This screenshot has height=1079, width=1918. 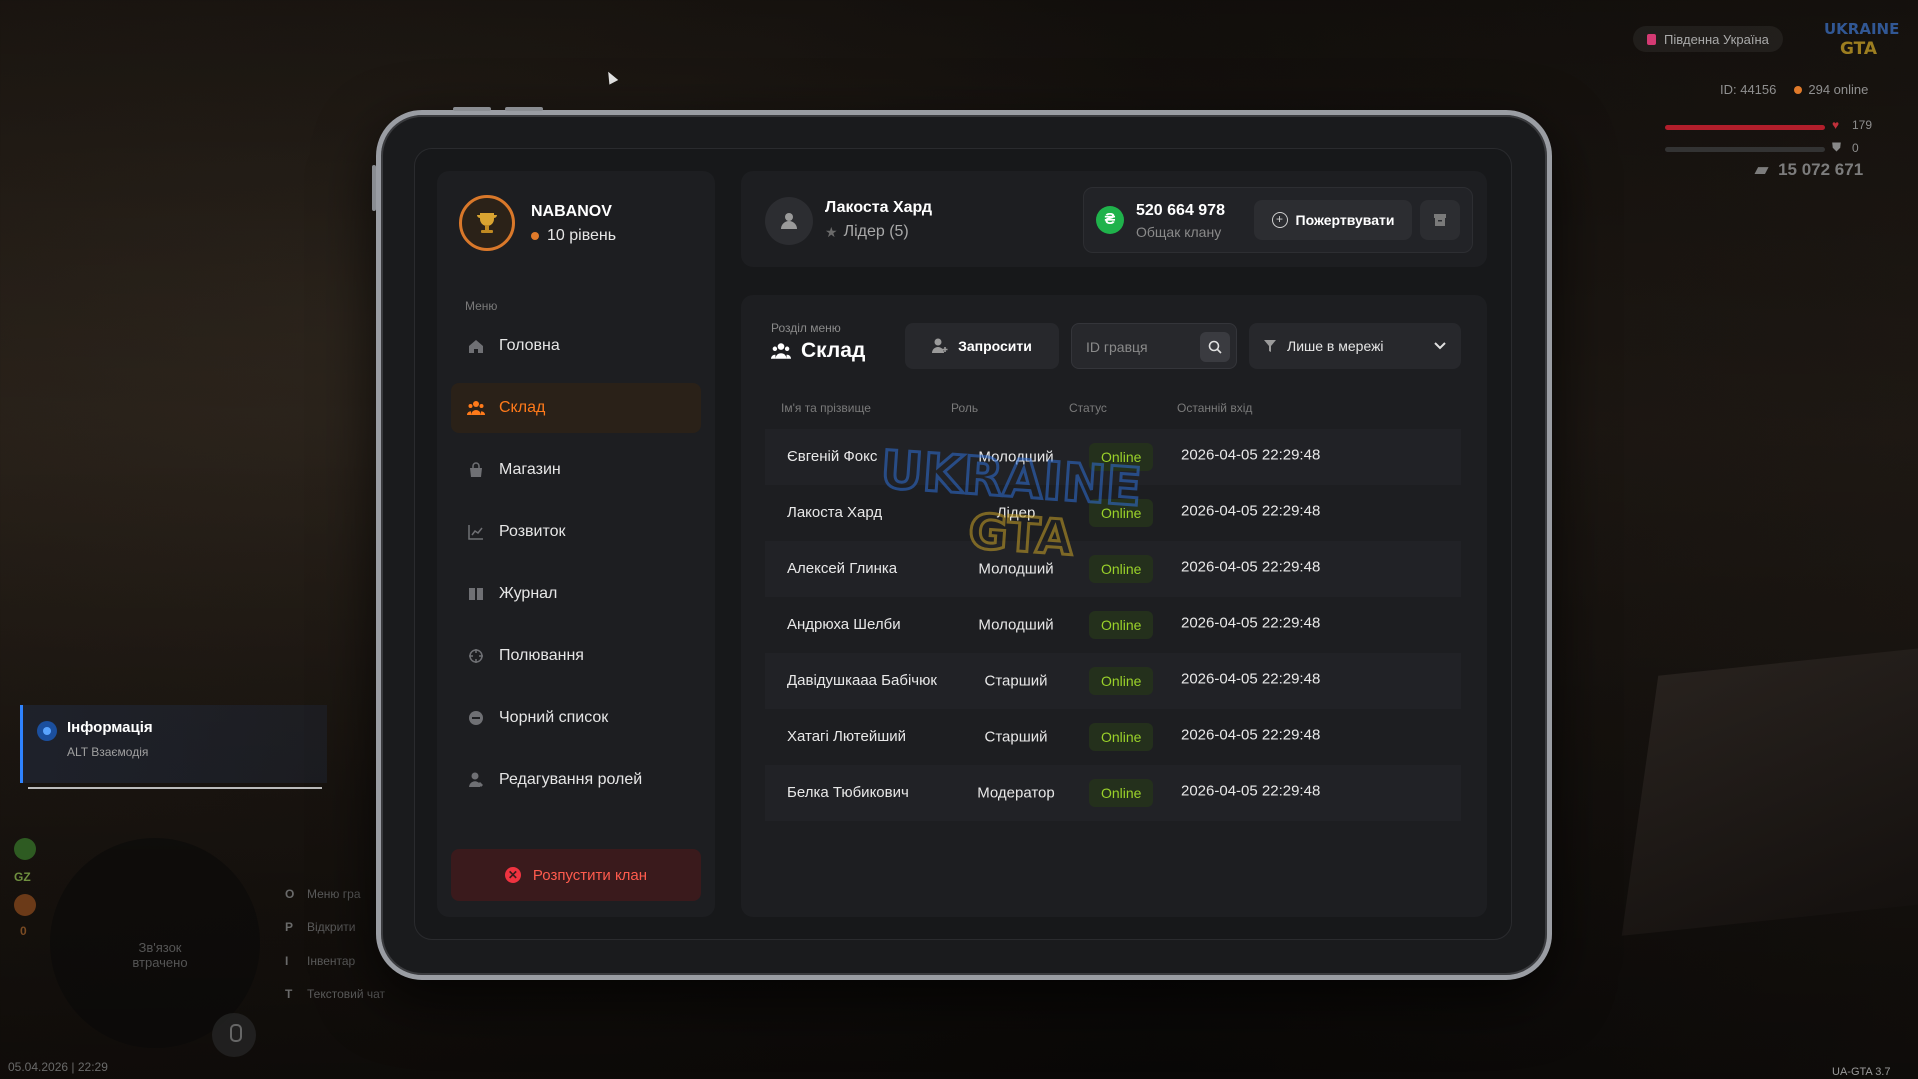 What do you see at coordinates (512, 875) in the screenshot?
I see `close-circle-icon: ✕` at bounding box center [512, 875].